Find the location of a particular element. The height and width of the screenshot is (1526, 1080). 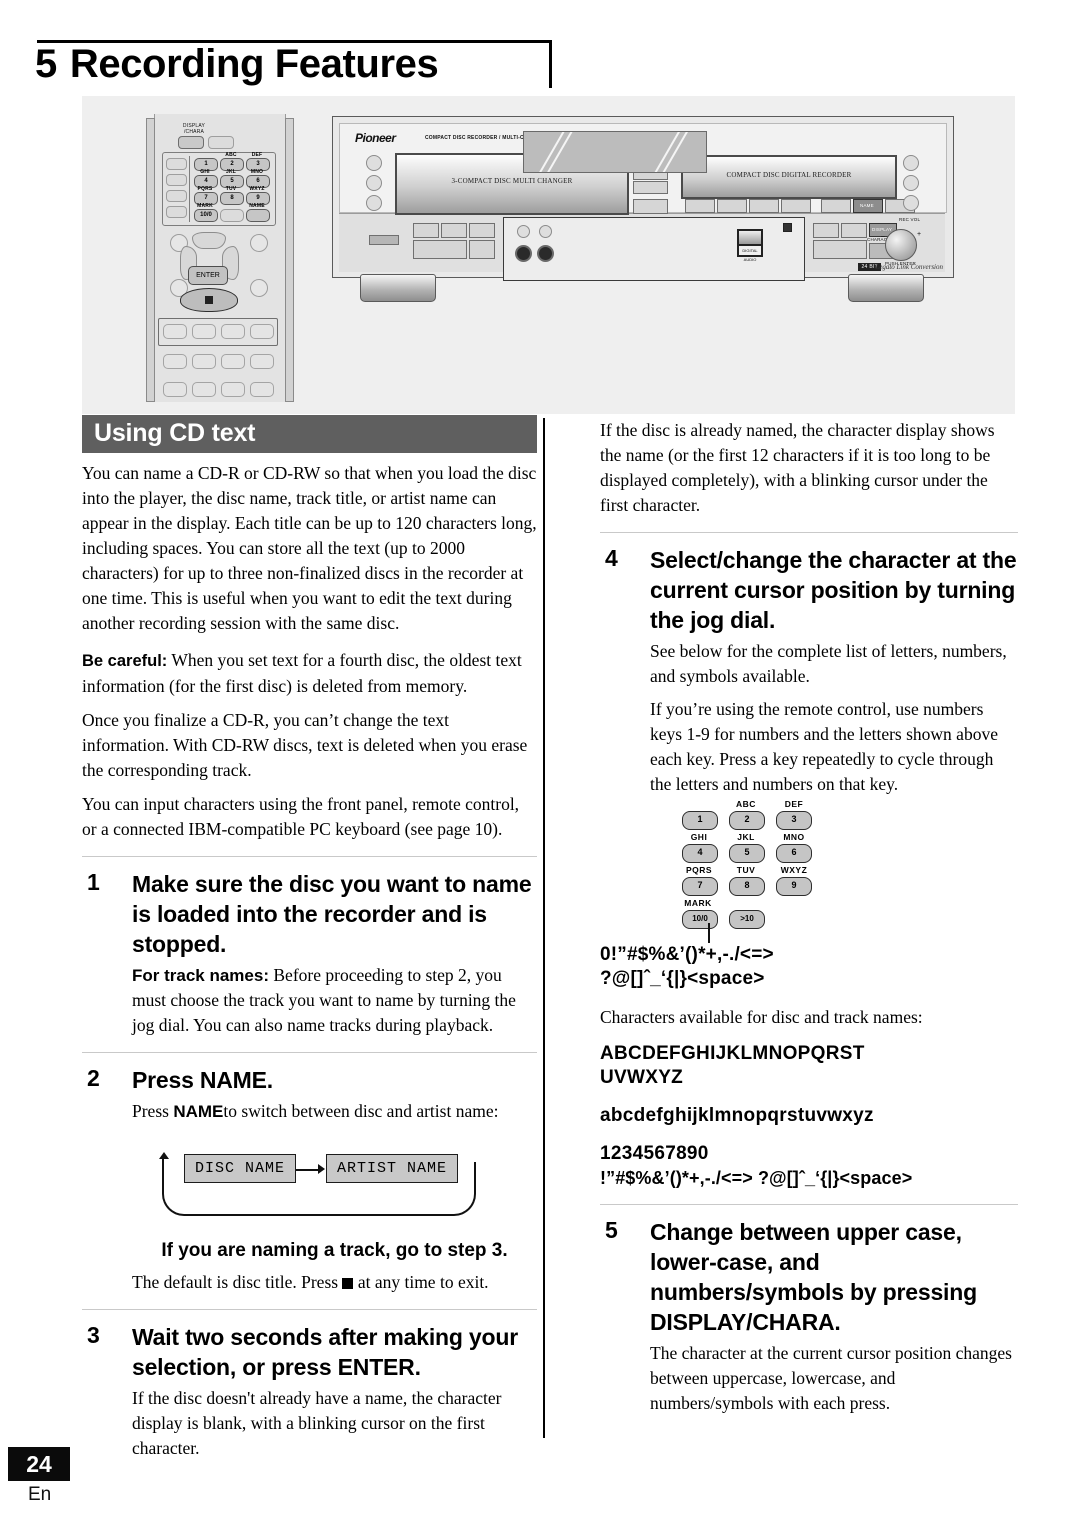

remote-dpad-up is located at coordinates (209, 240).